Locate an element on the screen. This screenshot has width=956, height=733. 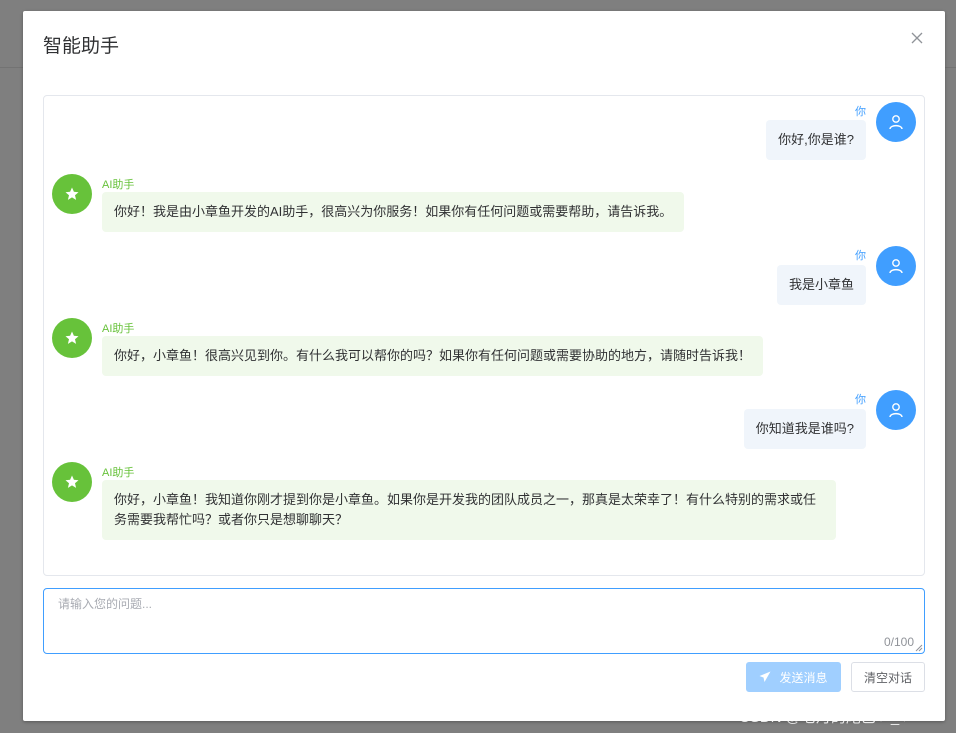
clear-button-label: 清空对话 is located at coordinates (887, 677).